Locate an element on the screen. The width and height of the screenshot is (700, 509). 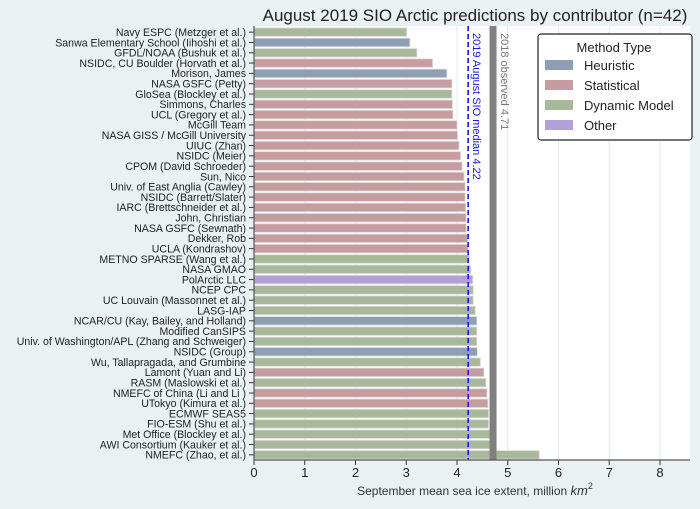
x-tick-label: 4 is located at coordinates (456, 472).